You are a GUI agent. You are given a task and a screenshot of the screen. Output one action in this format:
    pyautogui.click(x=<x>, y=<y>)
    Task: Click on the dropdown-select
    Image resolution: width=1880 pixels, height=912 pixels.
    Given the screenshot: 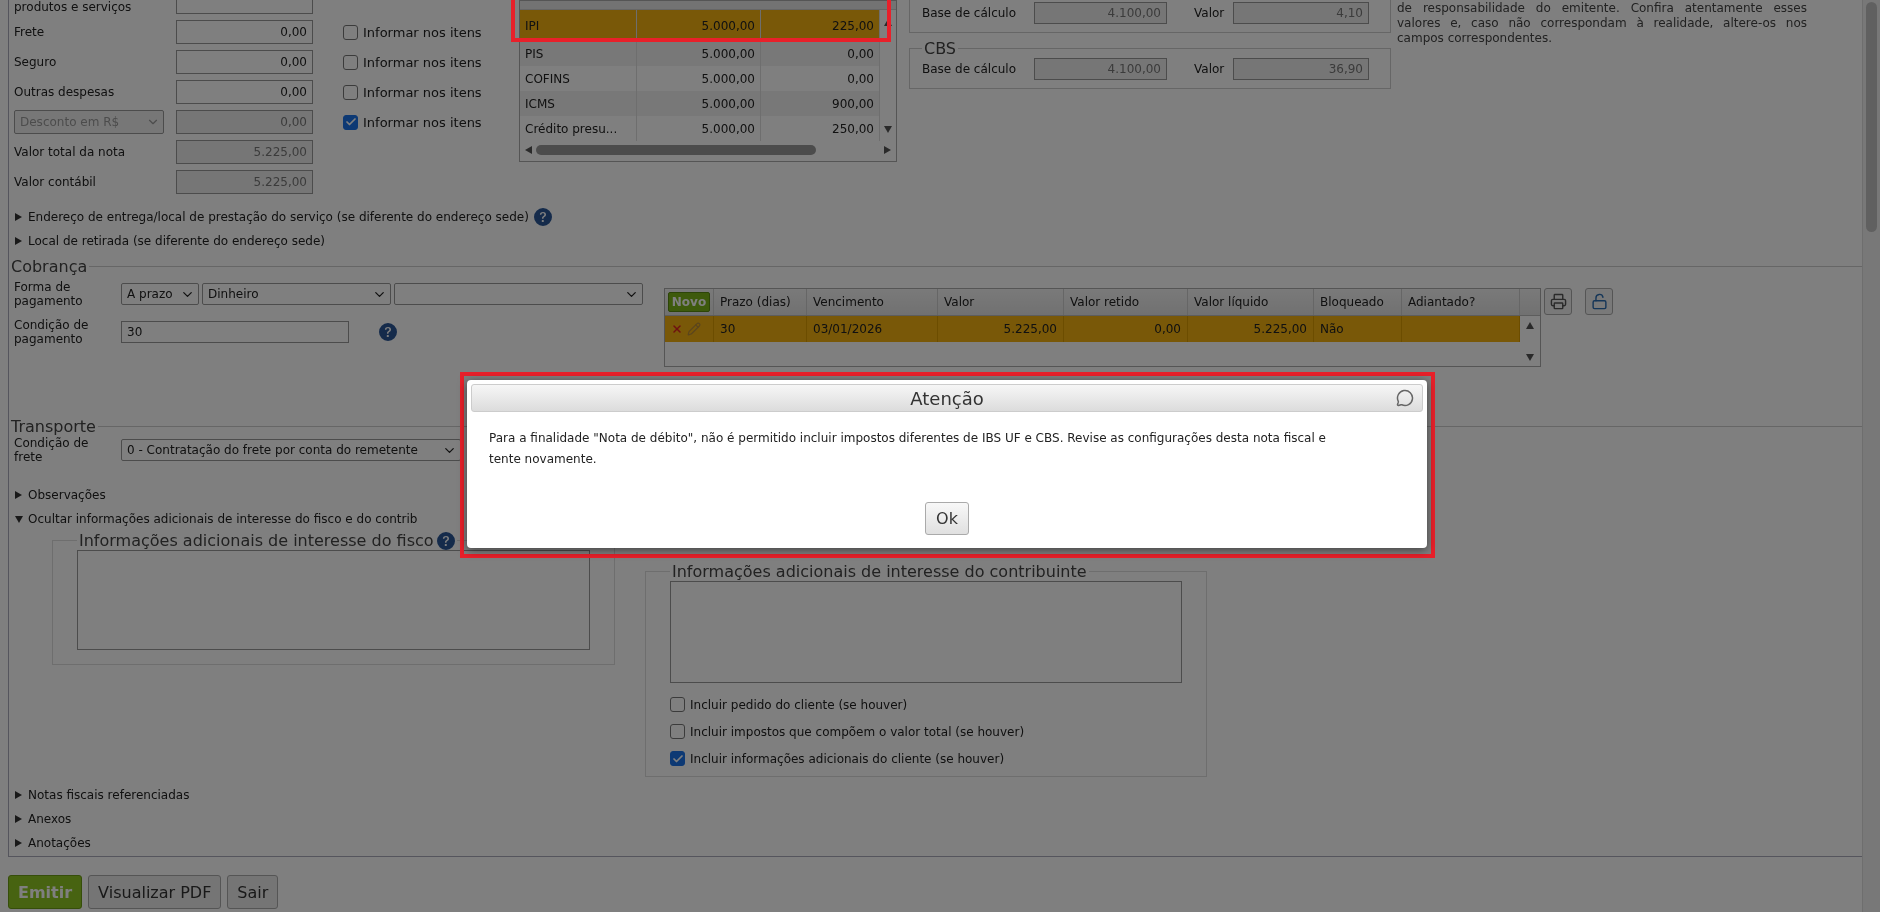 What is the action you would take?
    pyautogui.click(x=518, y=294)
    